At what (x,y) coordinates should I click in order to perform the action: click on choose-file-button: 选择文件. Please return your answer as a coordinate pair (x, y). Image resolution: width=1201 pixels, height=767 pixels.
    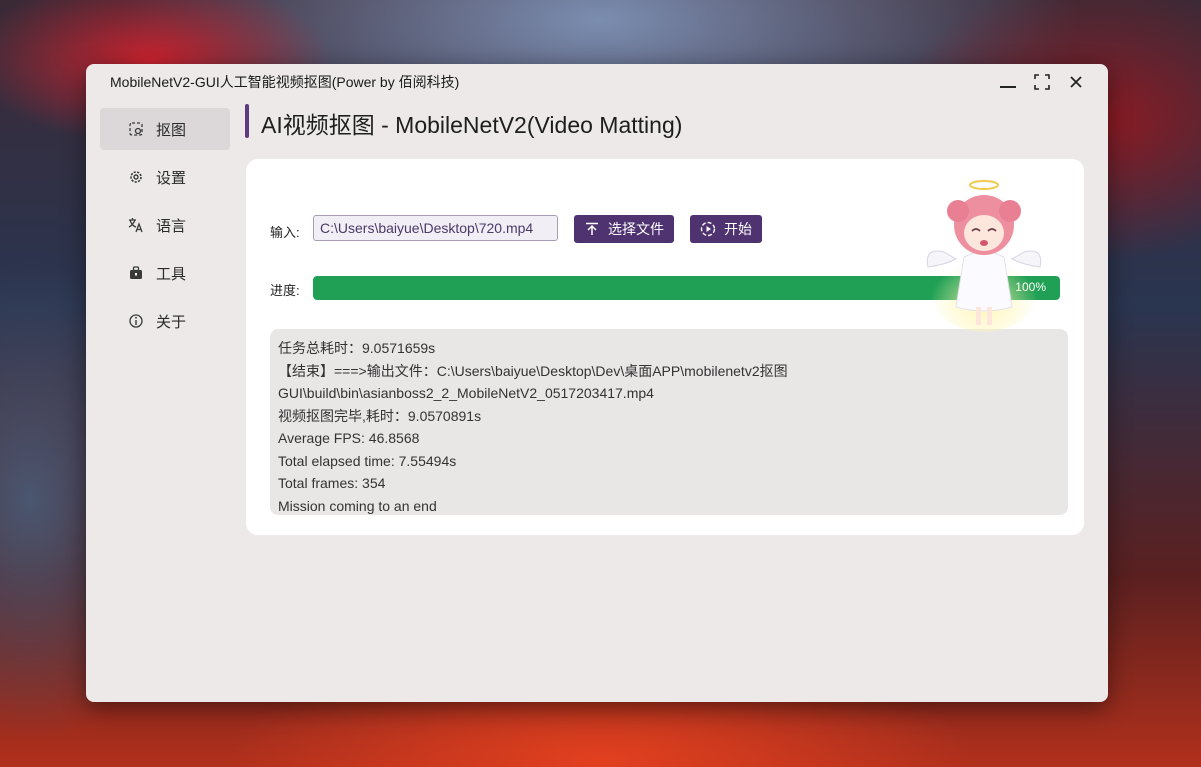
    Looking at the image, I should click on (624, 229).